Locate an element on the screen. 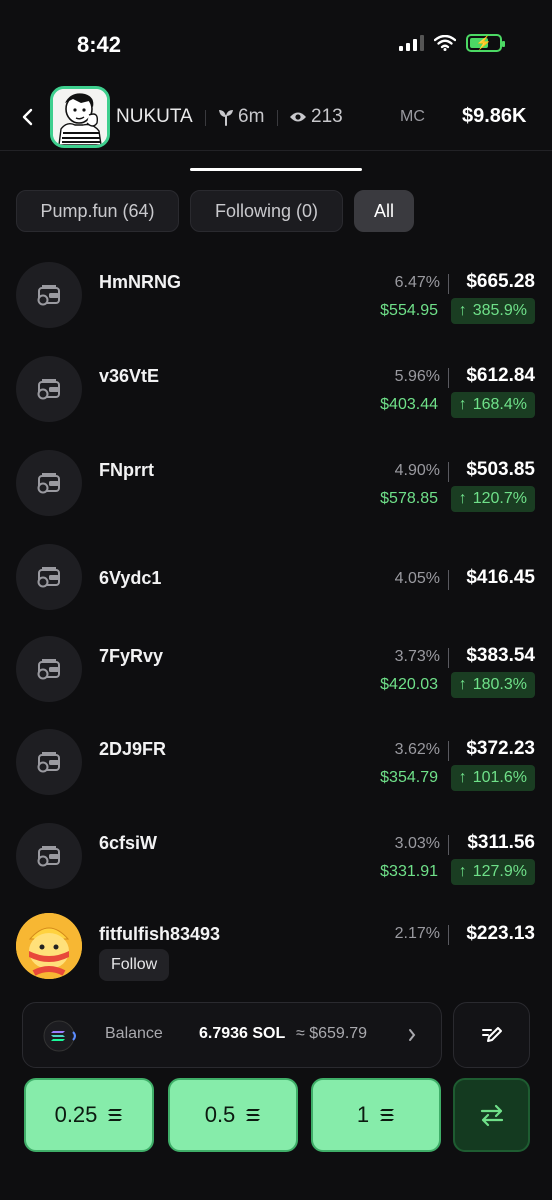 This screenshot has width=552, height=1200. buy-amount-button: 0.25 is located at coordinates (89, 1115).